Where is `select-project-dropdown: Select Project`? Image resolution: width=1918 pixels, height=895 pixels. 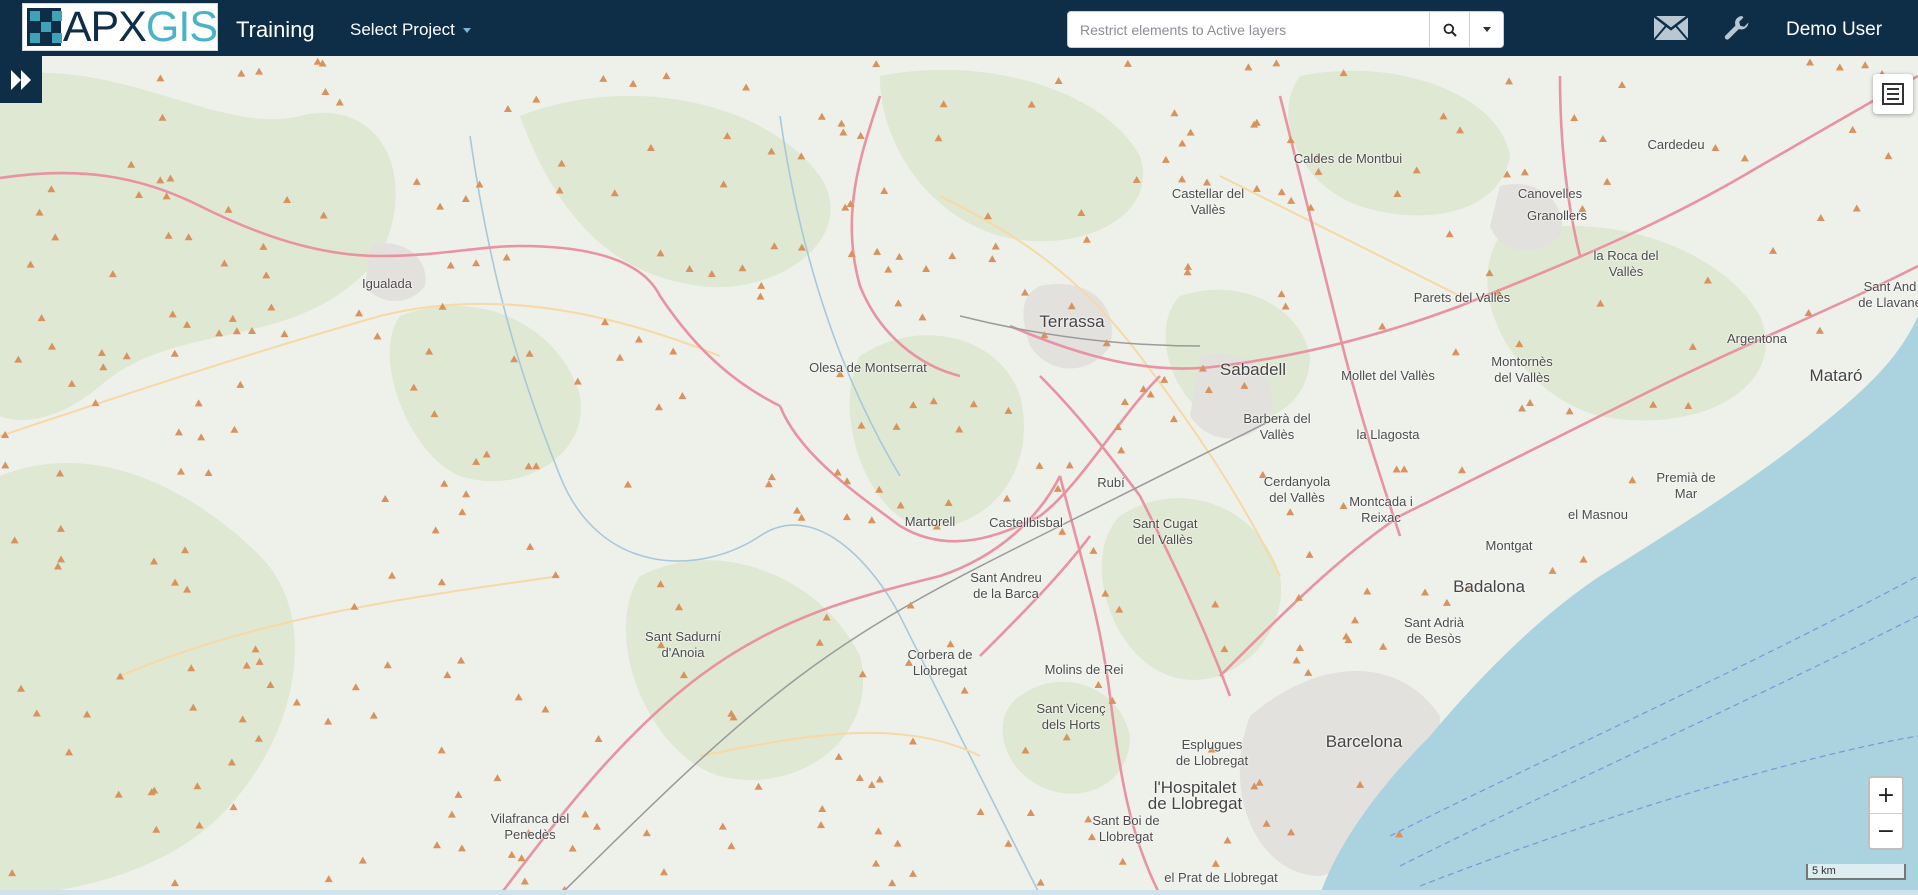 select-project-dropdown: Select Project is located at coordinates (410, 30).